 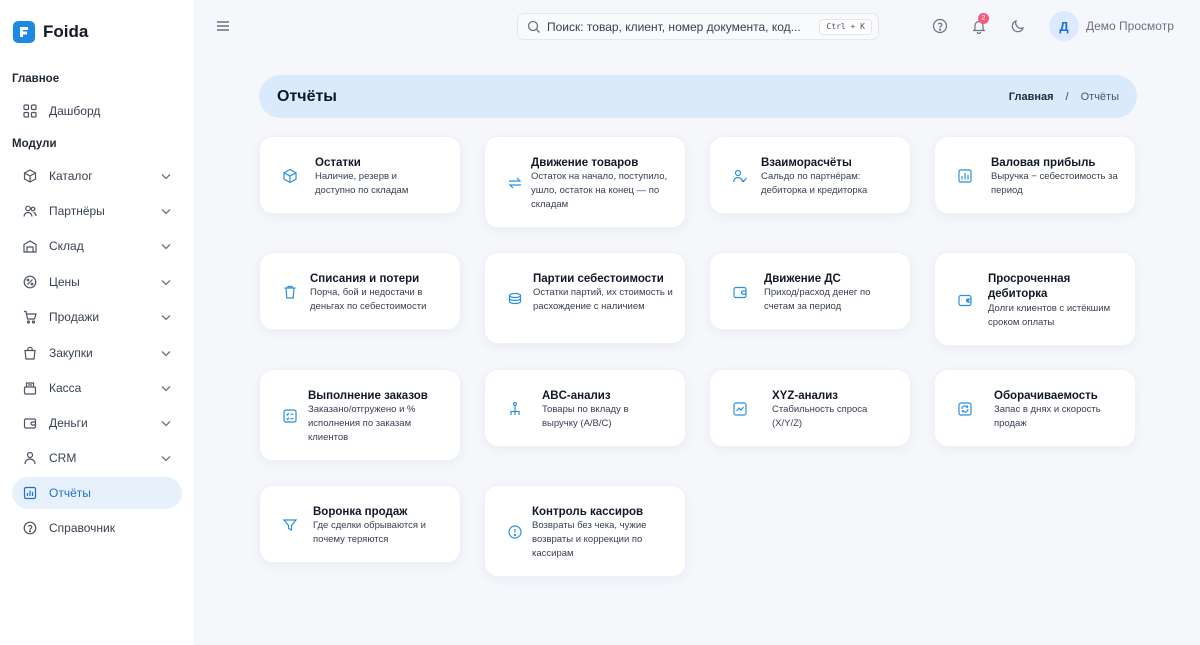 What do you see at coordinates (30, 423) in the screenshot?
I see `wallet-icon` at bounding box center [30, 423].